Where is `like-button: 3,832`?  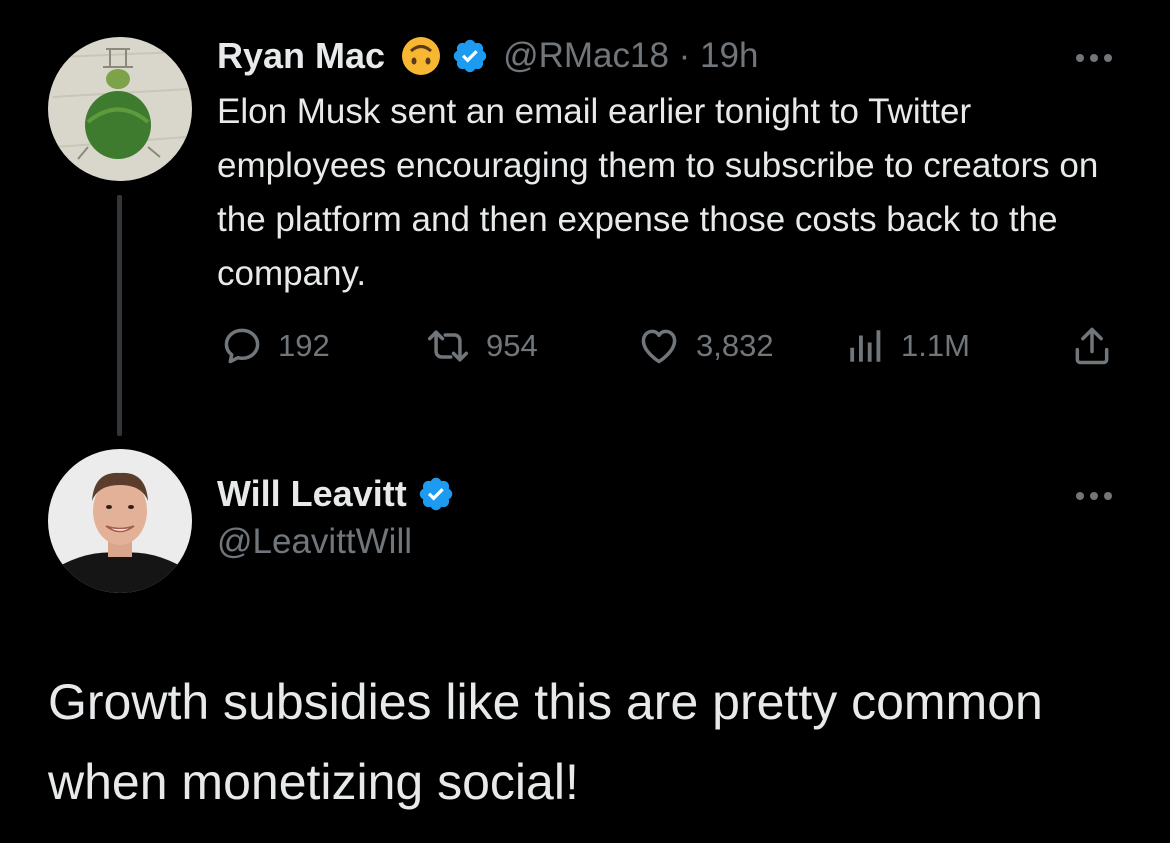 like-button: 3,832 is located at coordinates (705, 346).